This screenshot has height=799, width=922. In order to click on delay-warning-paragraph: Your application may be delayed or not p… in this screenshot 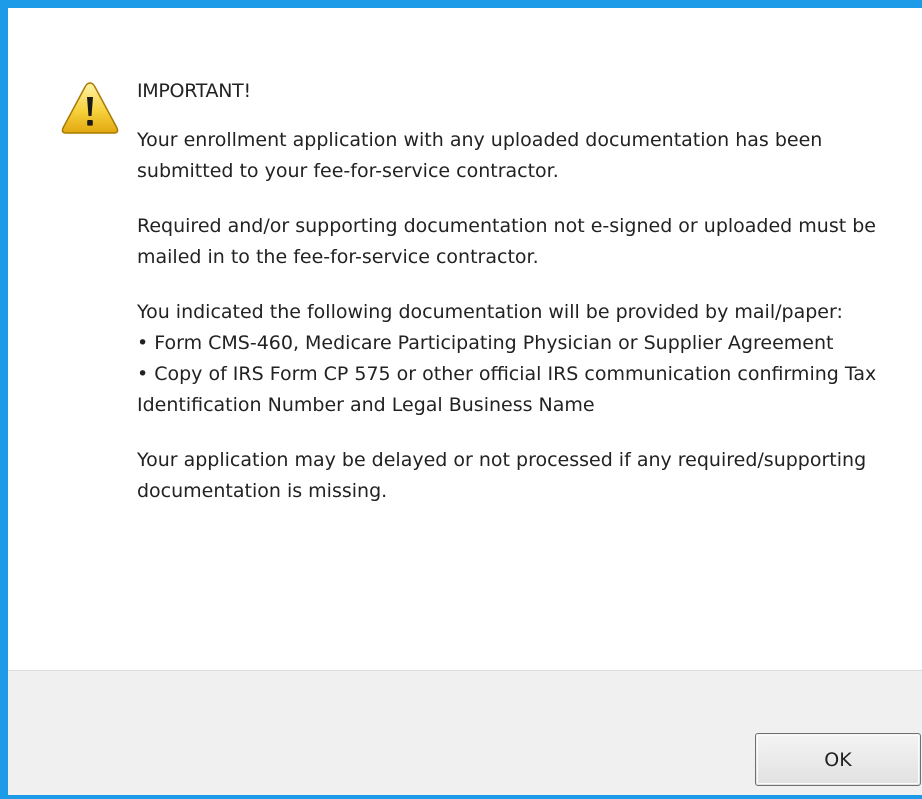, I will do `click(502, 475)`.